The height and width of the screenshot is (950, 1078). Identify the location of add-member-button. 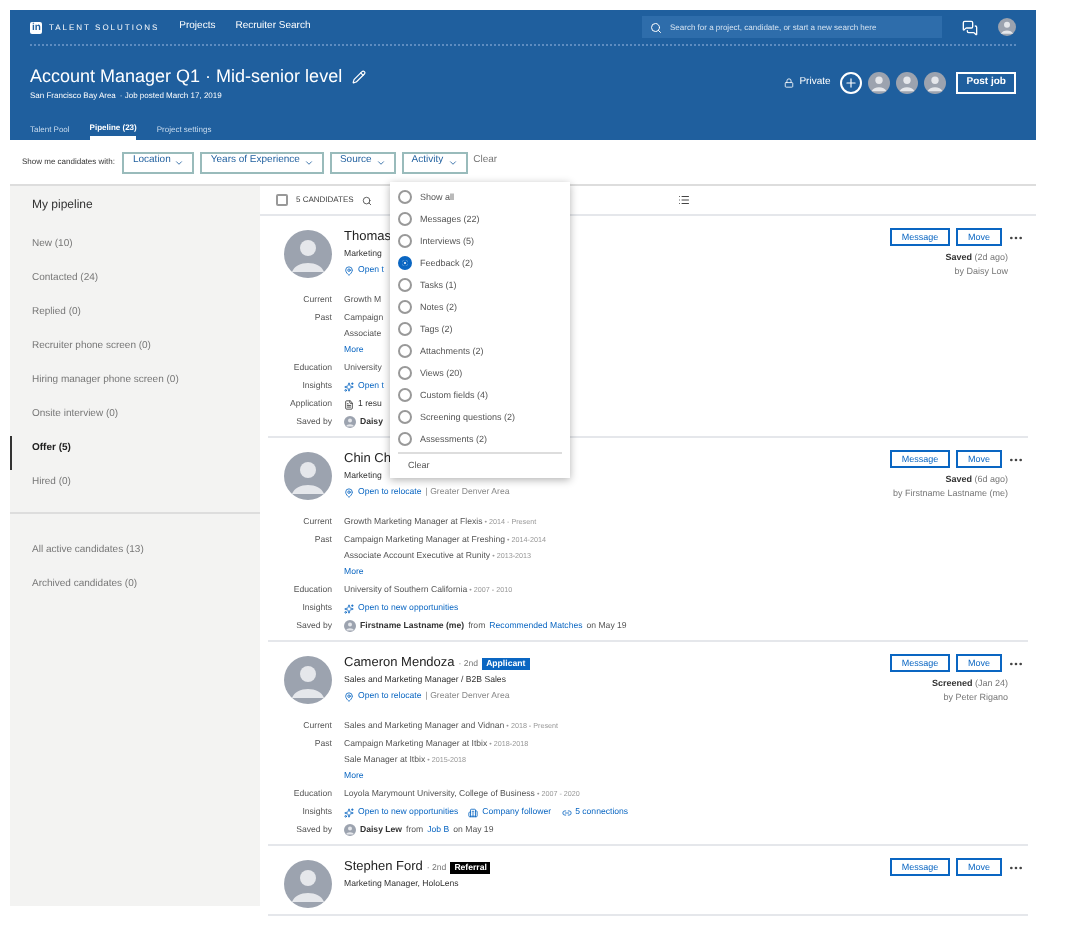
(851, 83).